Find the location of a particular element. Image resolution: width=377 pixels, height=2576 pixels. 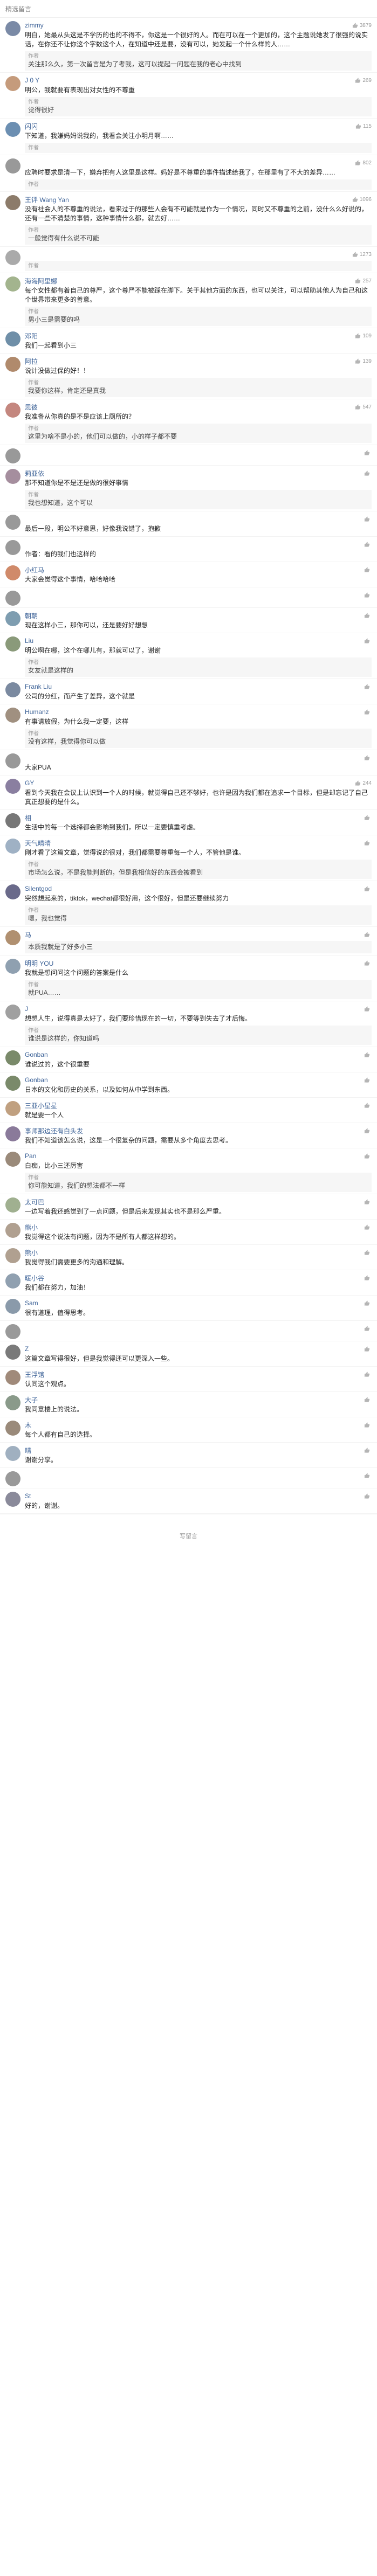

like-button: 547 is located at coordinates (363, 407).